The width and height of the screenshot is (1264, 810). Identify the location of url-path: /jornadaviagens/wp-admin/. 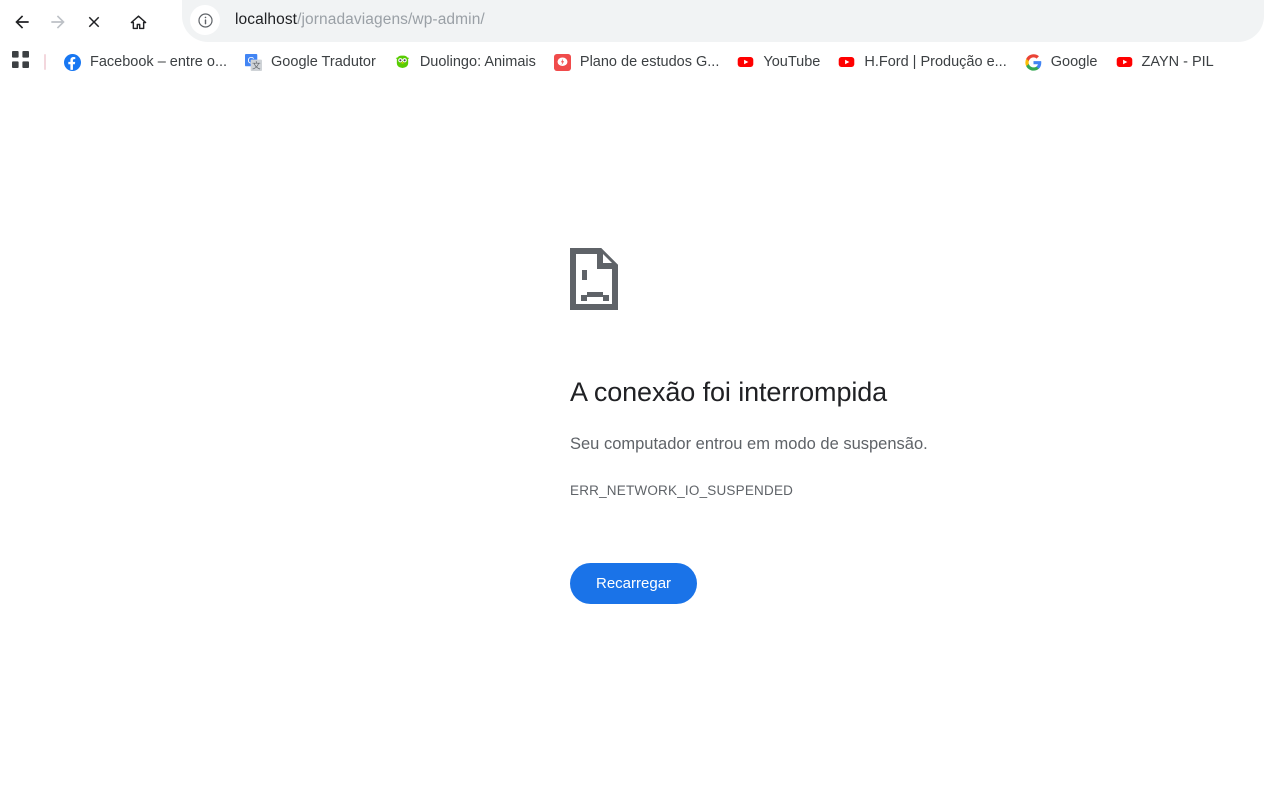
(391, 19).